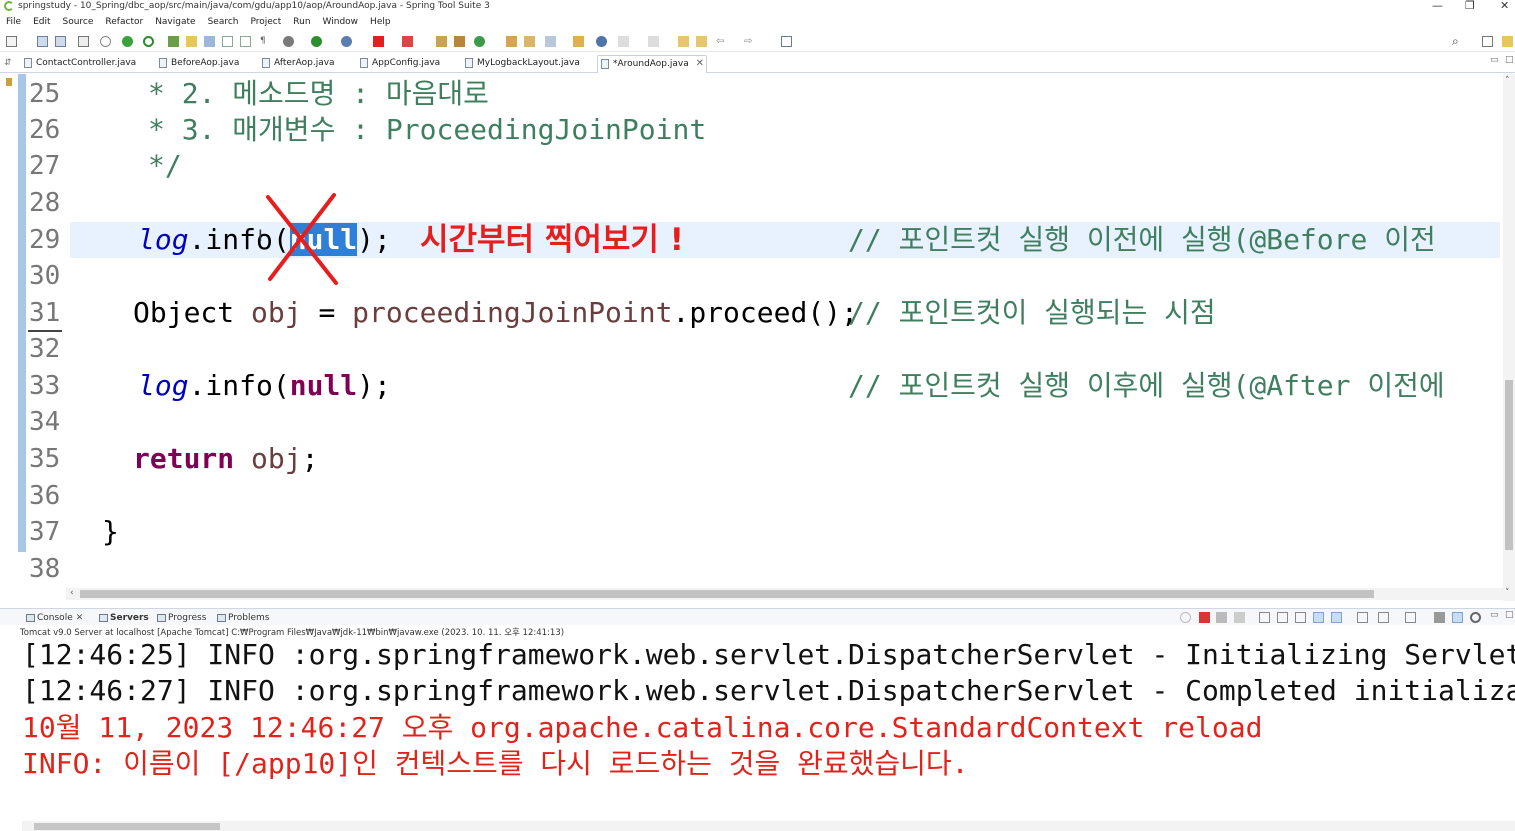  What do you see at coordinates (1318, 617) in the screenshot?
I see `show-stderr-icon` at bounding box center [1318, 617].